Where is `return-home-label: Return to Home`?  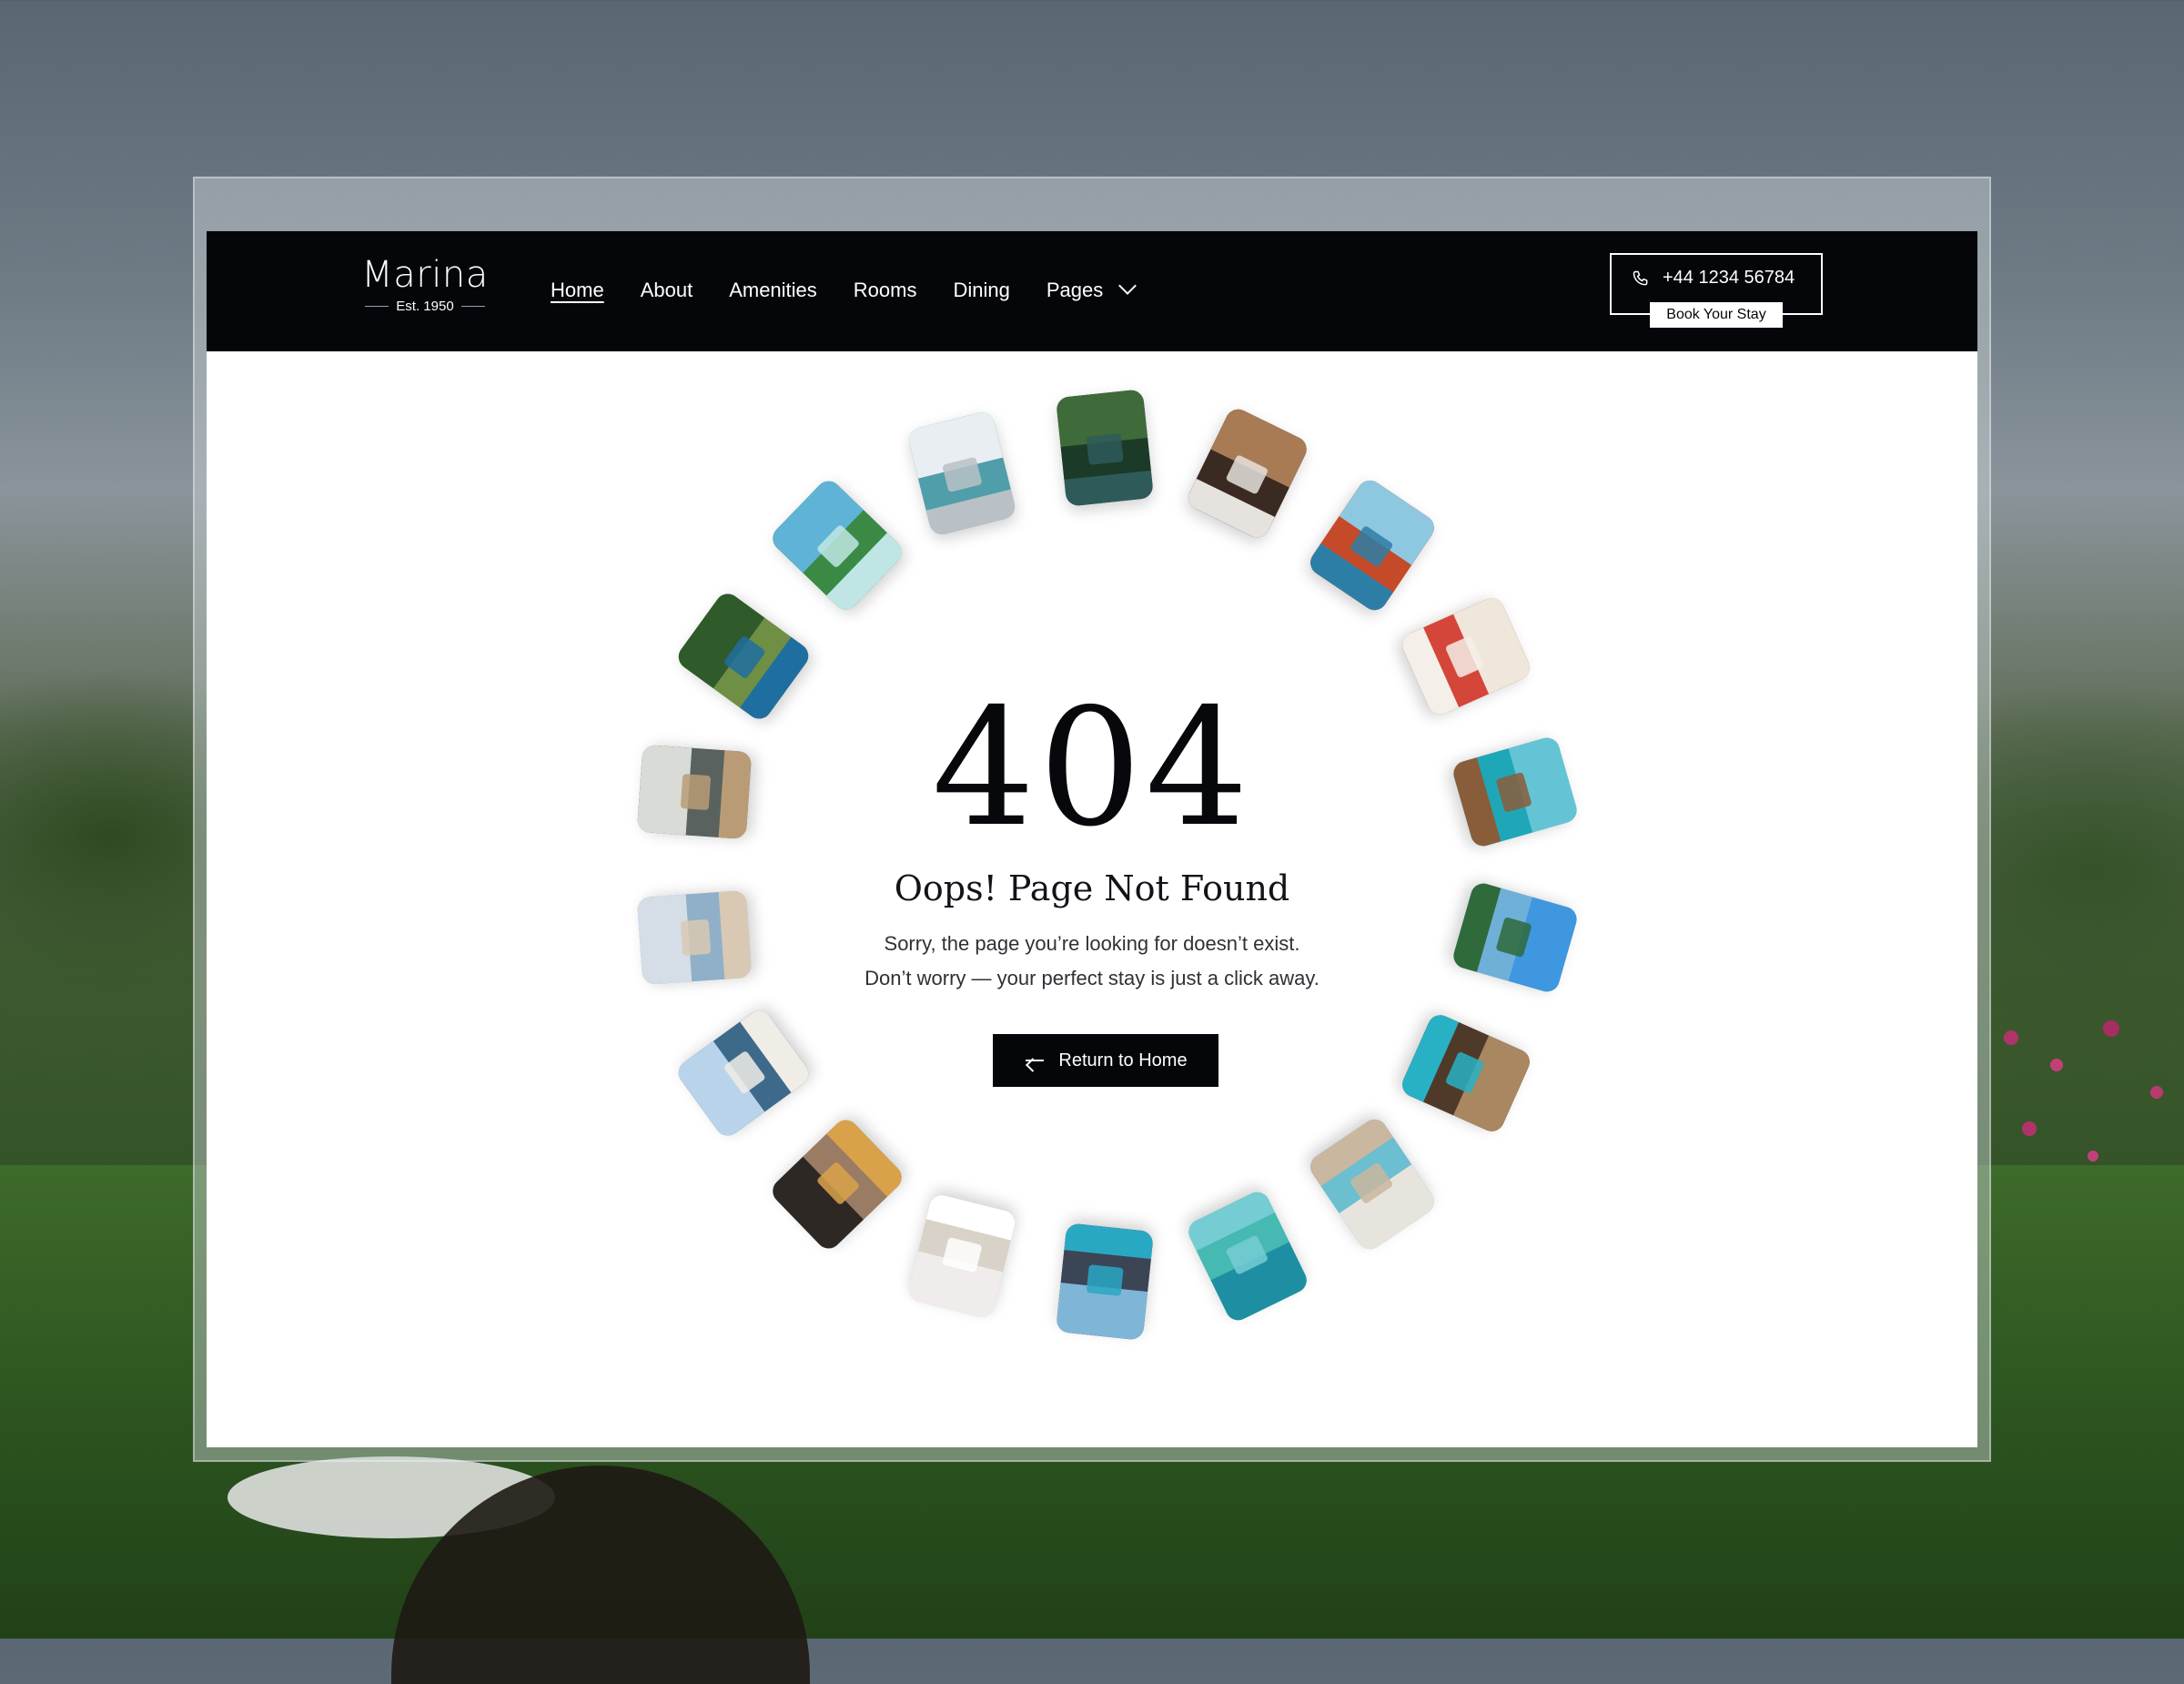
return-home-label: Return to Home is located at coordinates (1123, 1060).